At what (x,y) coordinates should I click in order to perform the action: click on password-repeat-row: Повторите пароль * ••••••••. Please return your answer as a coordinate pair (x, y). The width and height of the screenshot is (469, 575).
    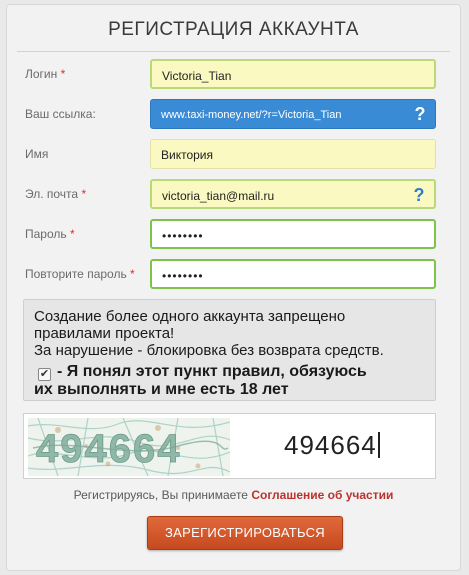
    Looking at the image, I should click on (233, 274).